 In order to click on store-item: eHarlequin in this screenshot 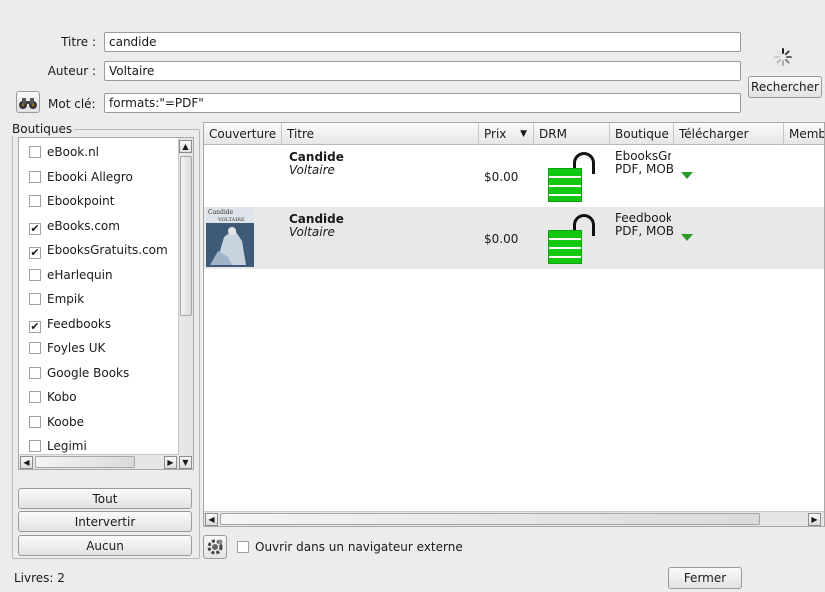, I will do `click(71, 275)`.